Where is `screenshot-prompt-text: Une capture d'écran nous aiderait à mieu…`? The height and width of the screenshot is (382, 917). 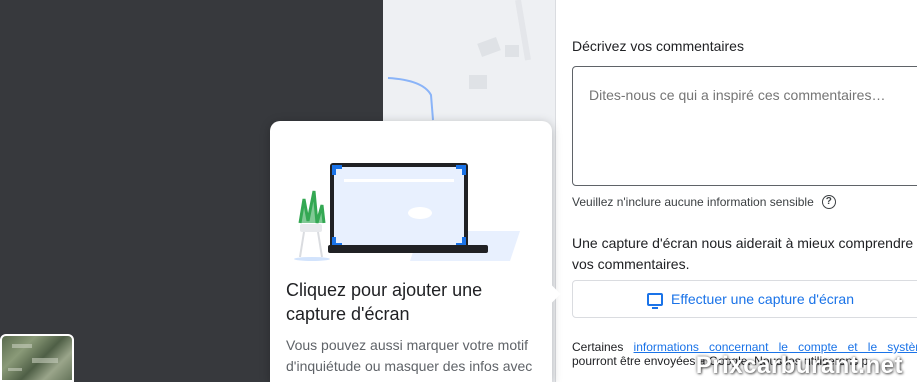
screenshot-prompt-text: Une capture d'écran nous aiderait à mieu… is located at coordinates (743, 253).